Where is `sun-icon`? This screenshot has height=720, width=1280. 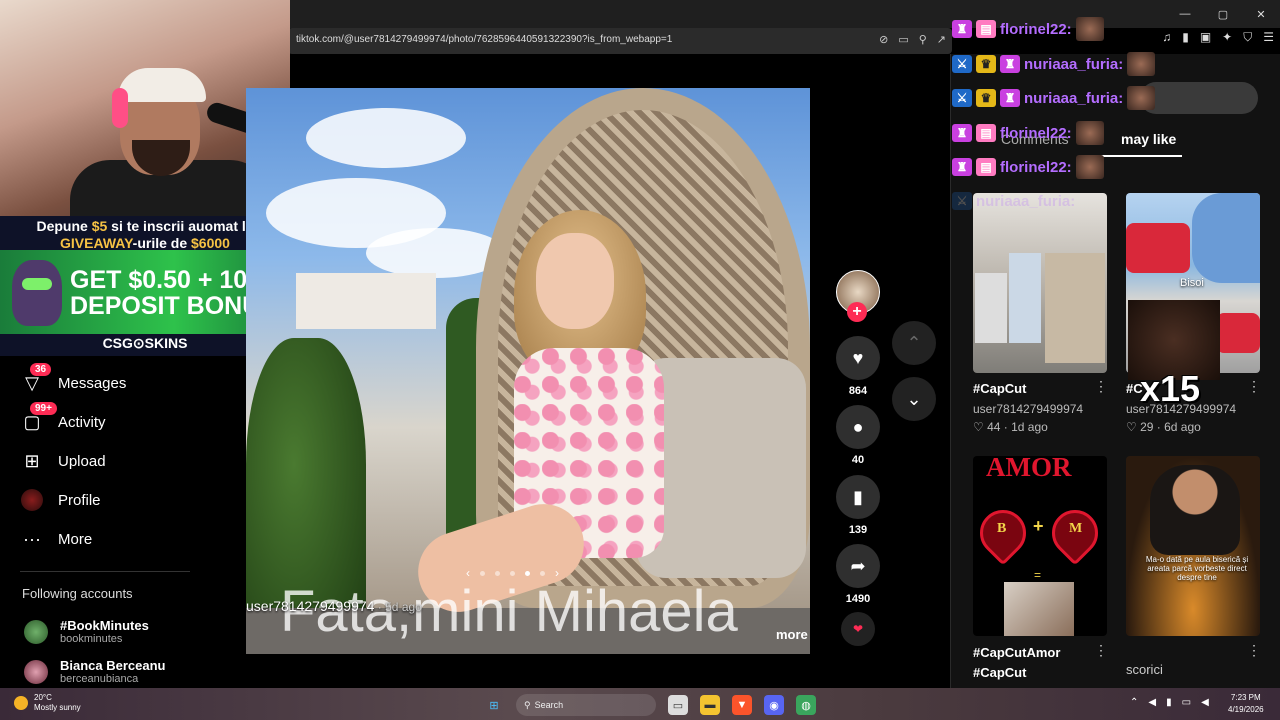
sun-icon is located at coordinates (21, 703).